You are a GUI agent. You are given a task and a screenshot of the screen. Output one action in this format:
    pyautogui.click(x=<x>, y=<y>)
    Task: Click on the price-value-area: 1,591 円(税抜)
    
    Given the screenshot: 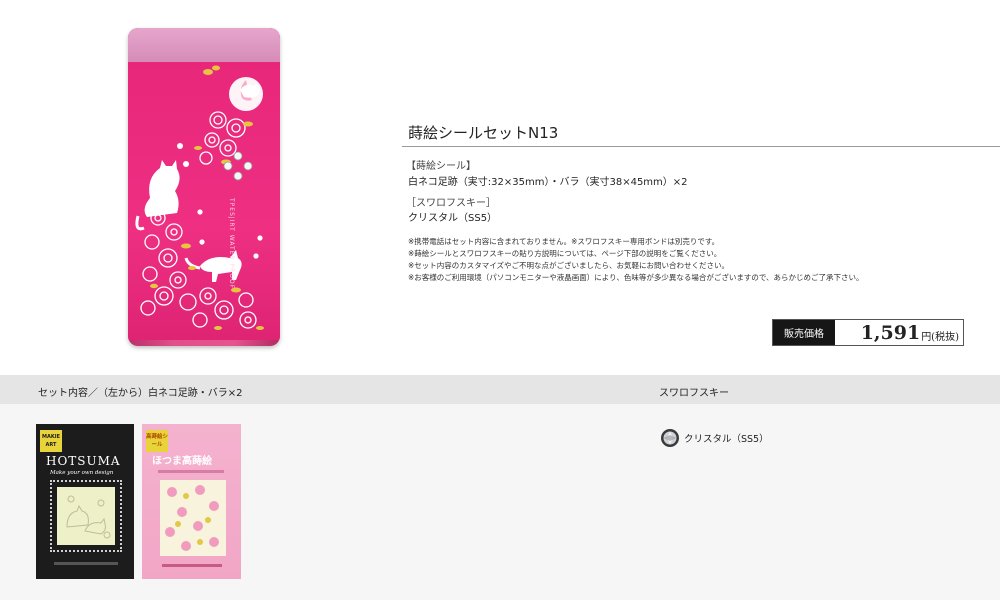 What is the action you would take?
    pyautogui.click(x=899, y=332)
    